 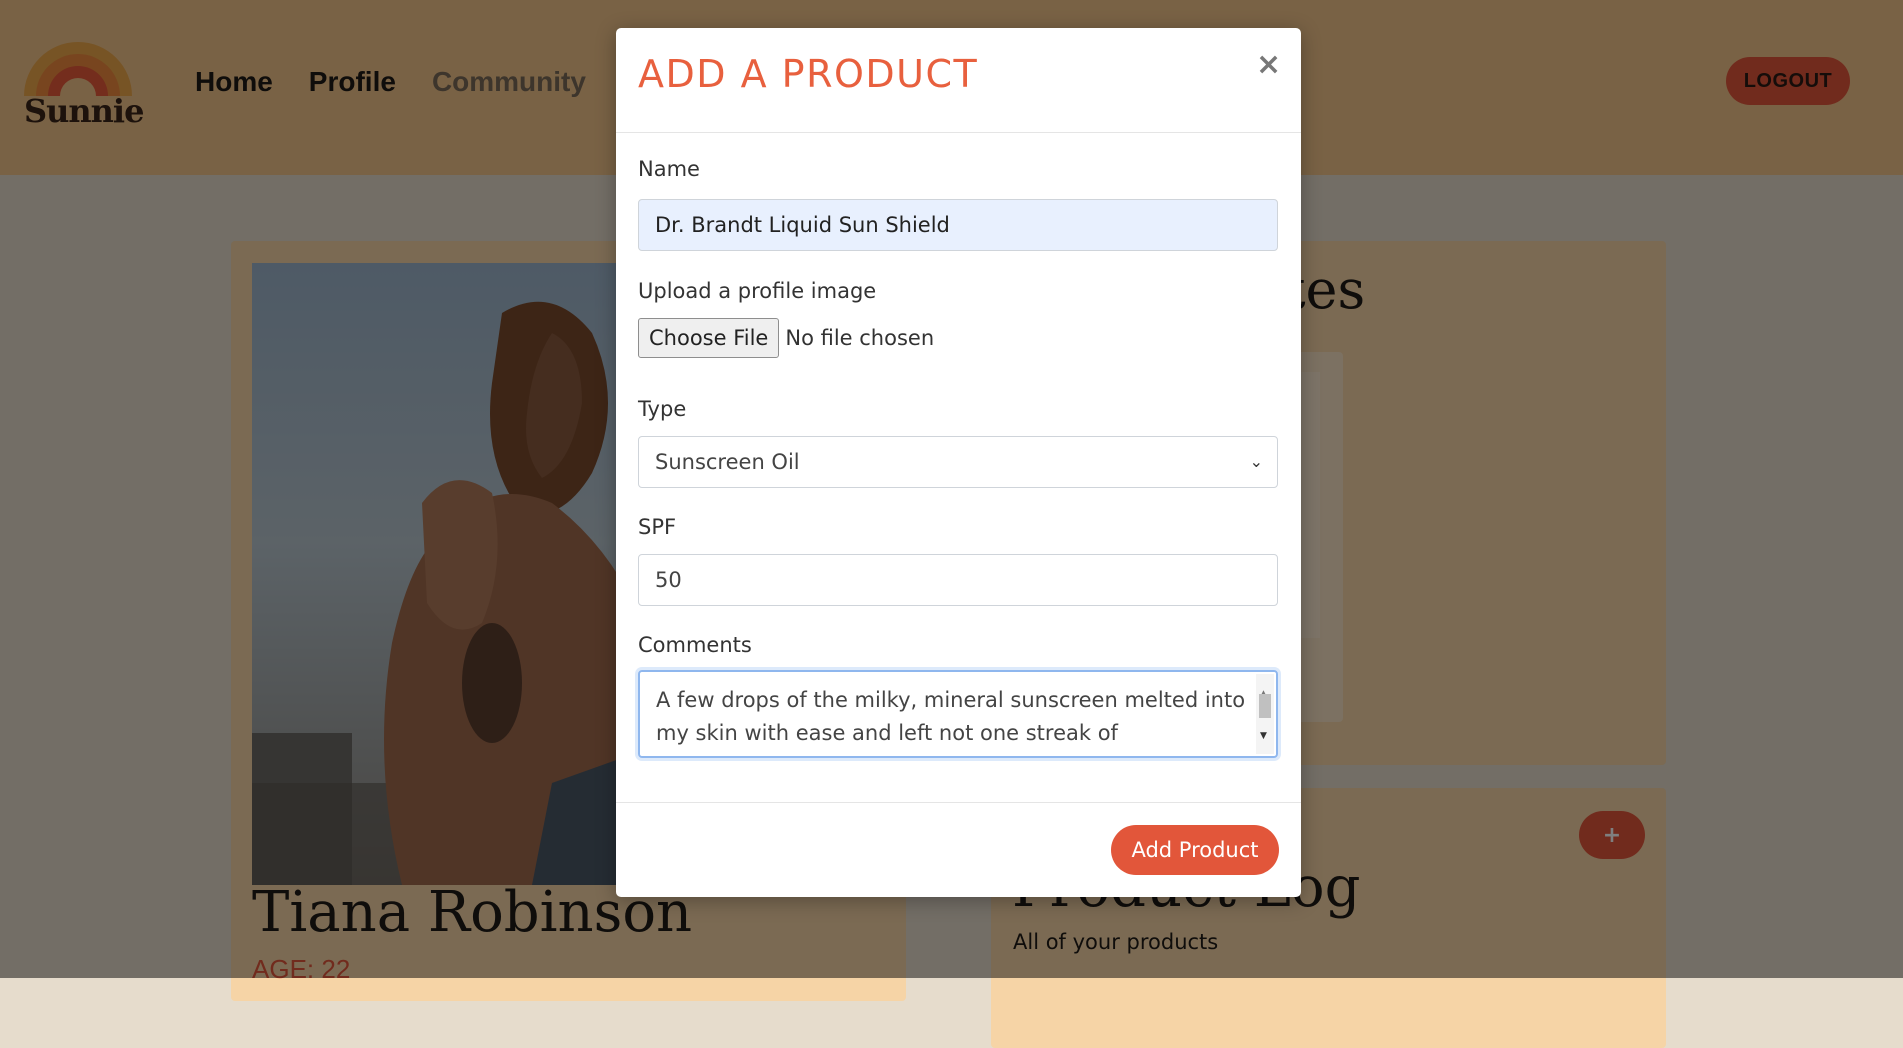 What do you see at coordinates (662, 409) in the screenshot?
I see `type-label: Type` at bounding box center [662, 409].